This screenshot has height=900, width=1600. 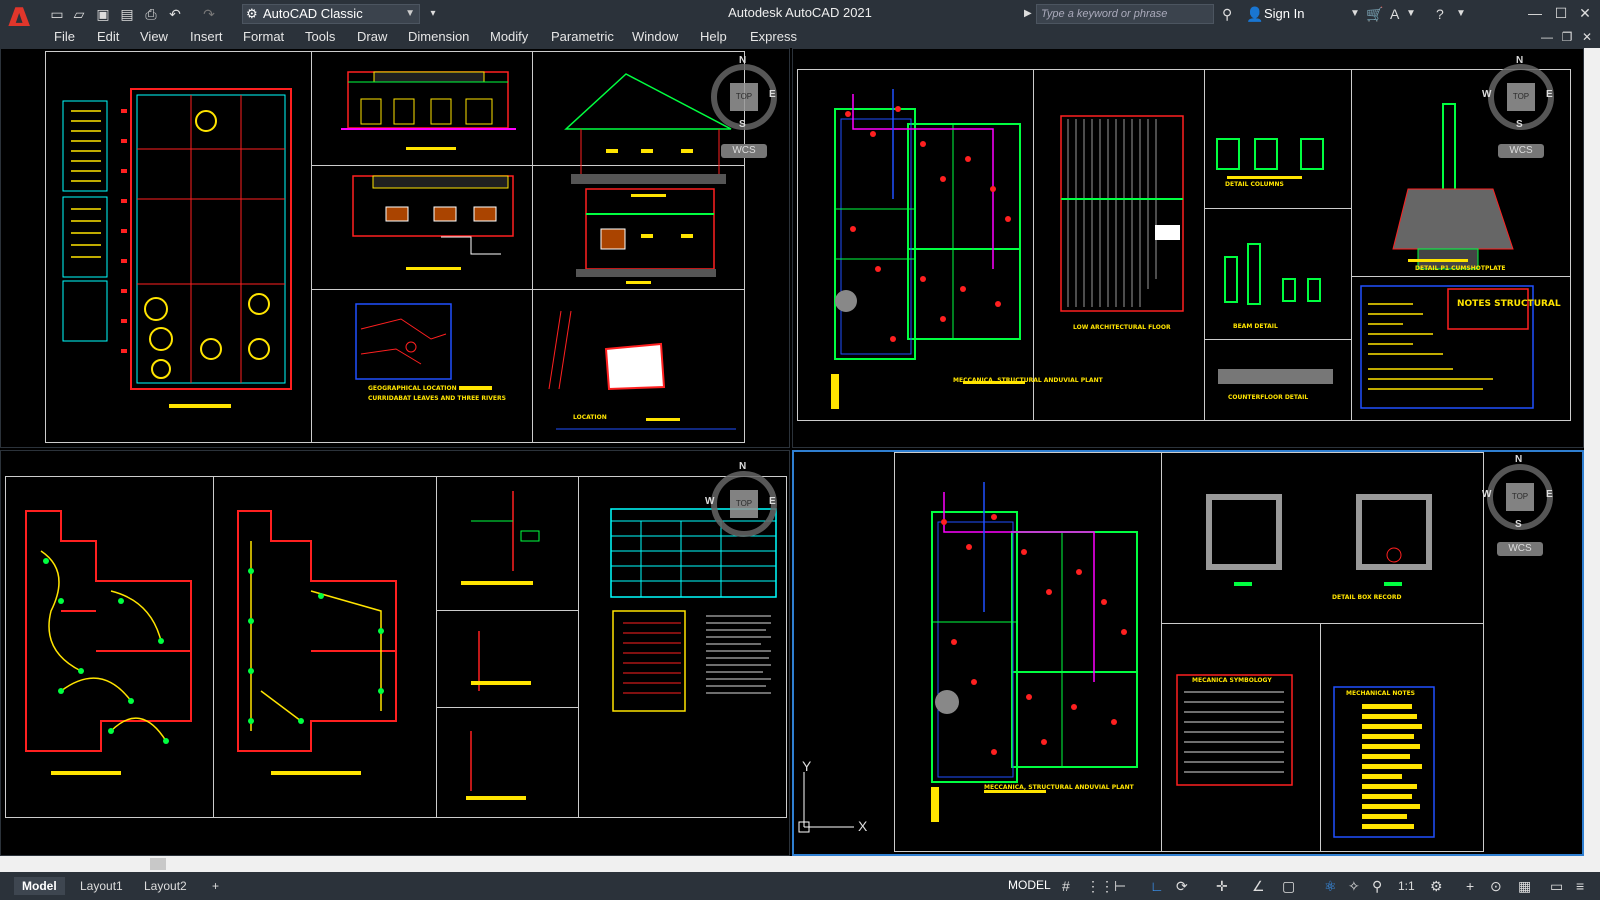 I want to click on customize-menu-icon: ≡, so click(x=1580, y=886).